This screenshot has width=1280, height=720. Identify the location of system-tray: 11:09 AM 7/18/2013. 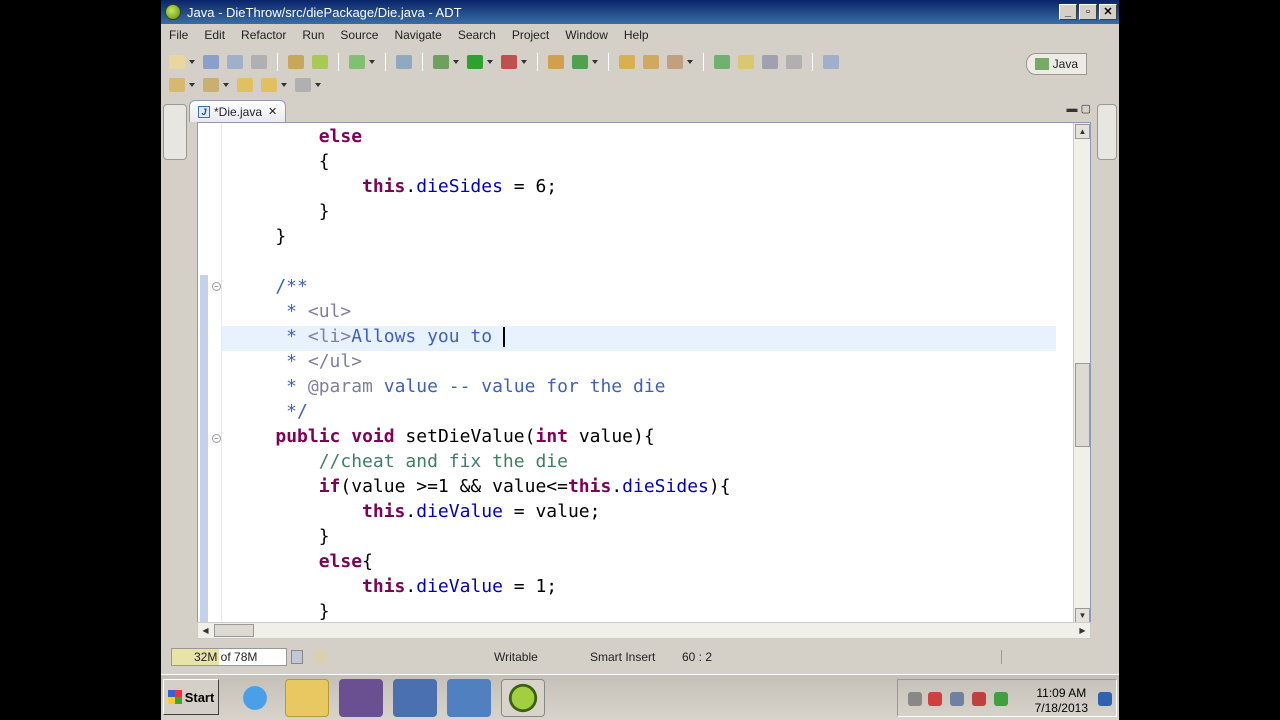
(1007, 698).